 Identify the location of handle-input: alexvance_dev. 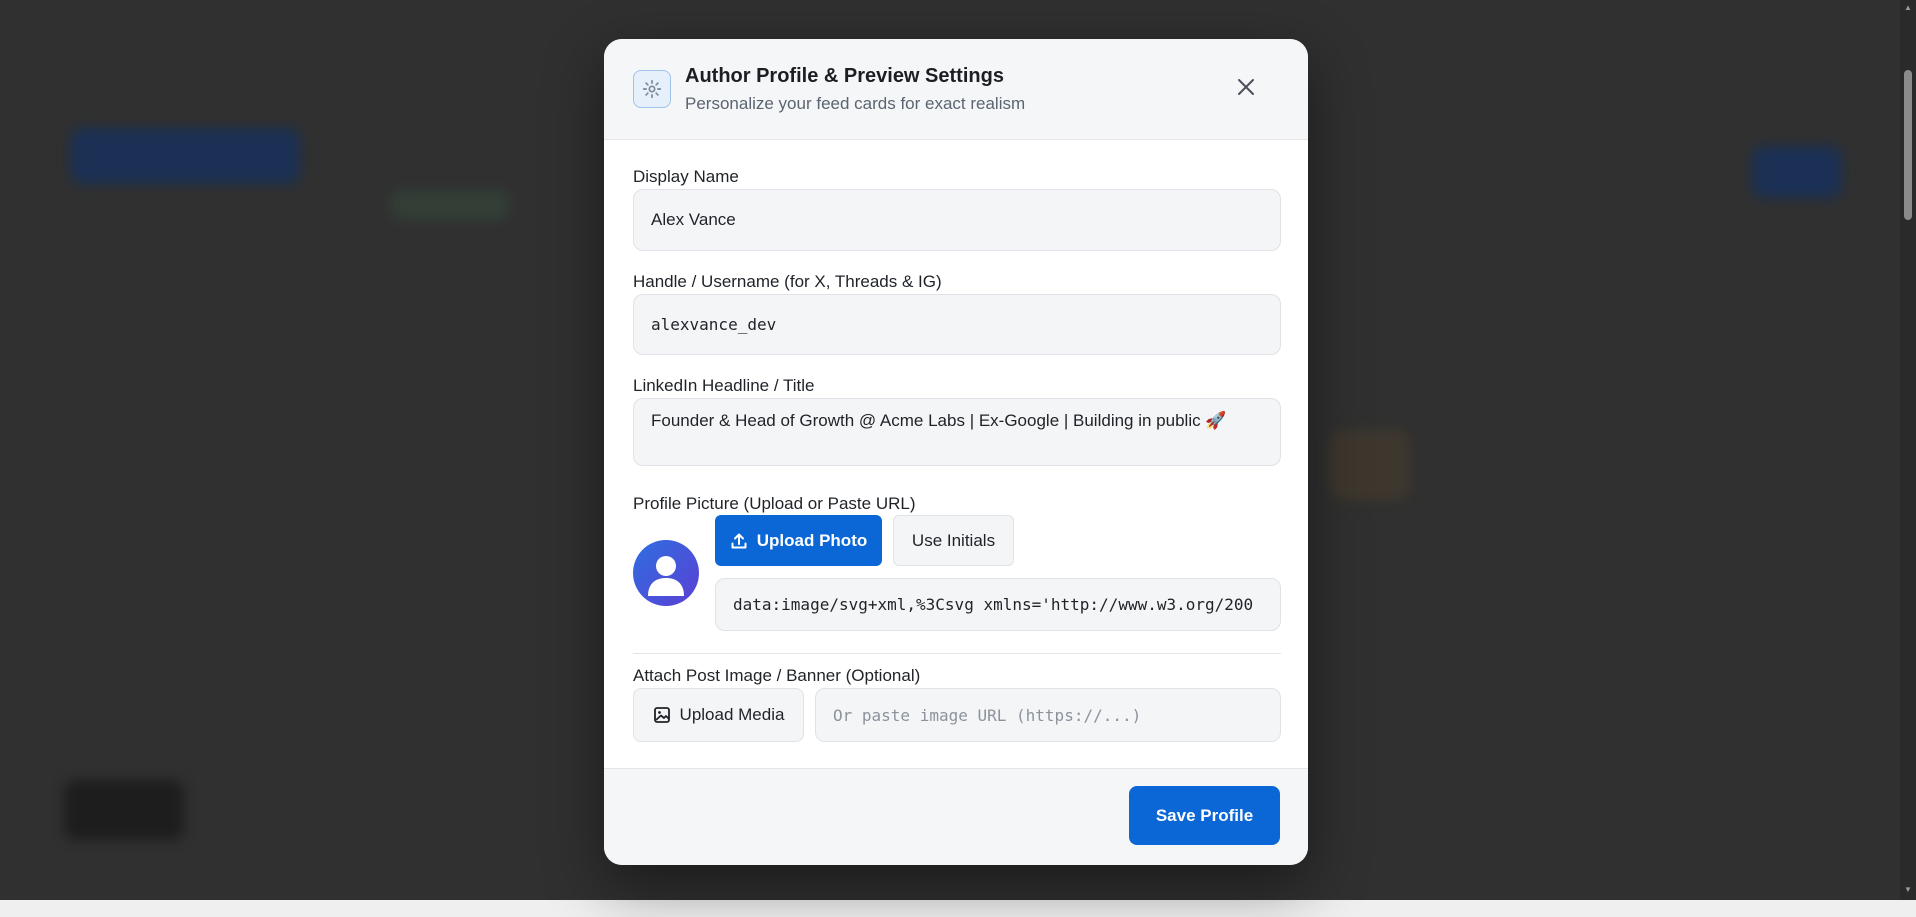
(957, 324).